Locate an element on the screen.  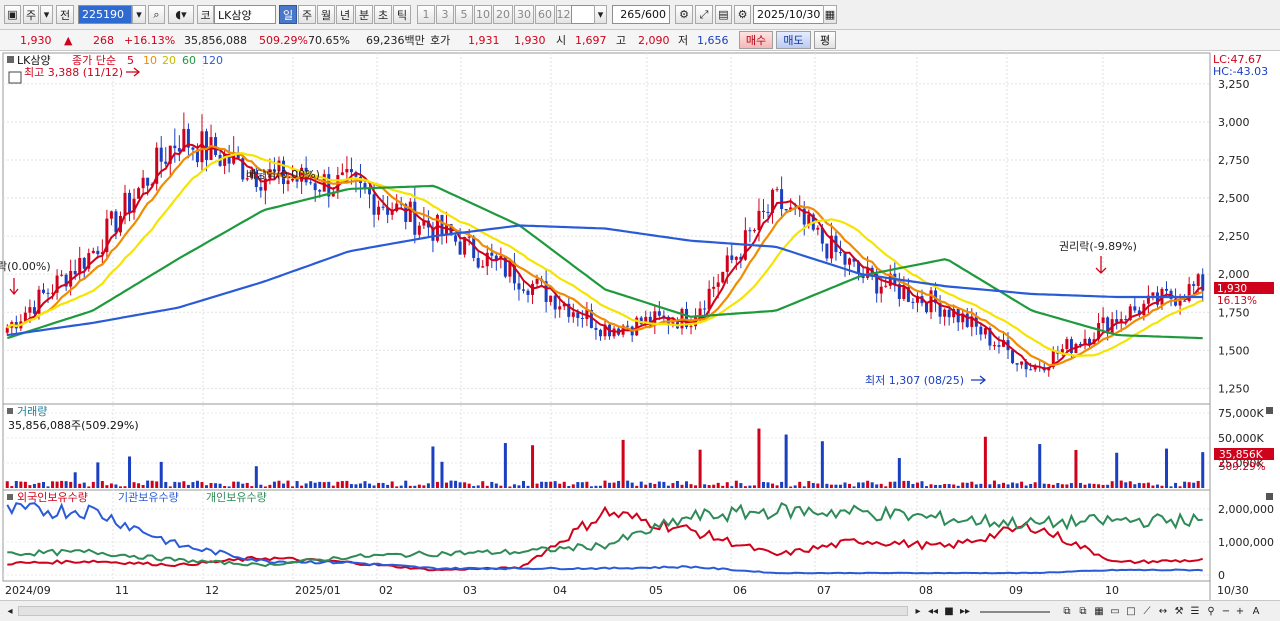
interval-button-3: 3 is located at coordinates (445, 14).